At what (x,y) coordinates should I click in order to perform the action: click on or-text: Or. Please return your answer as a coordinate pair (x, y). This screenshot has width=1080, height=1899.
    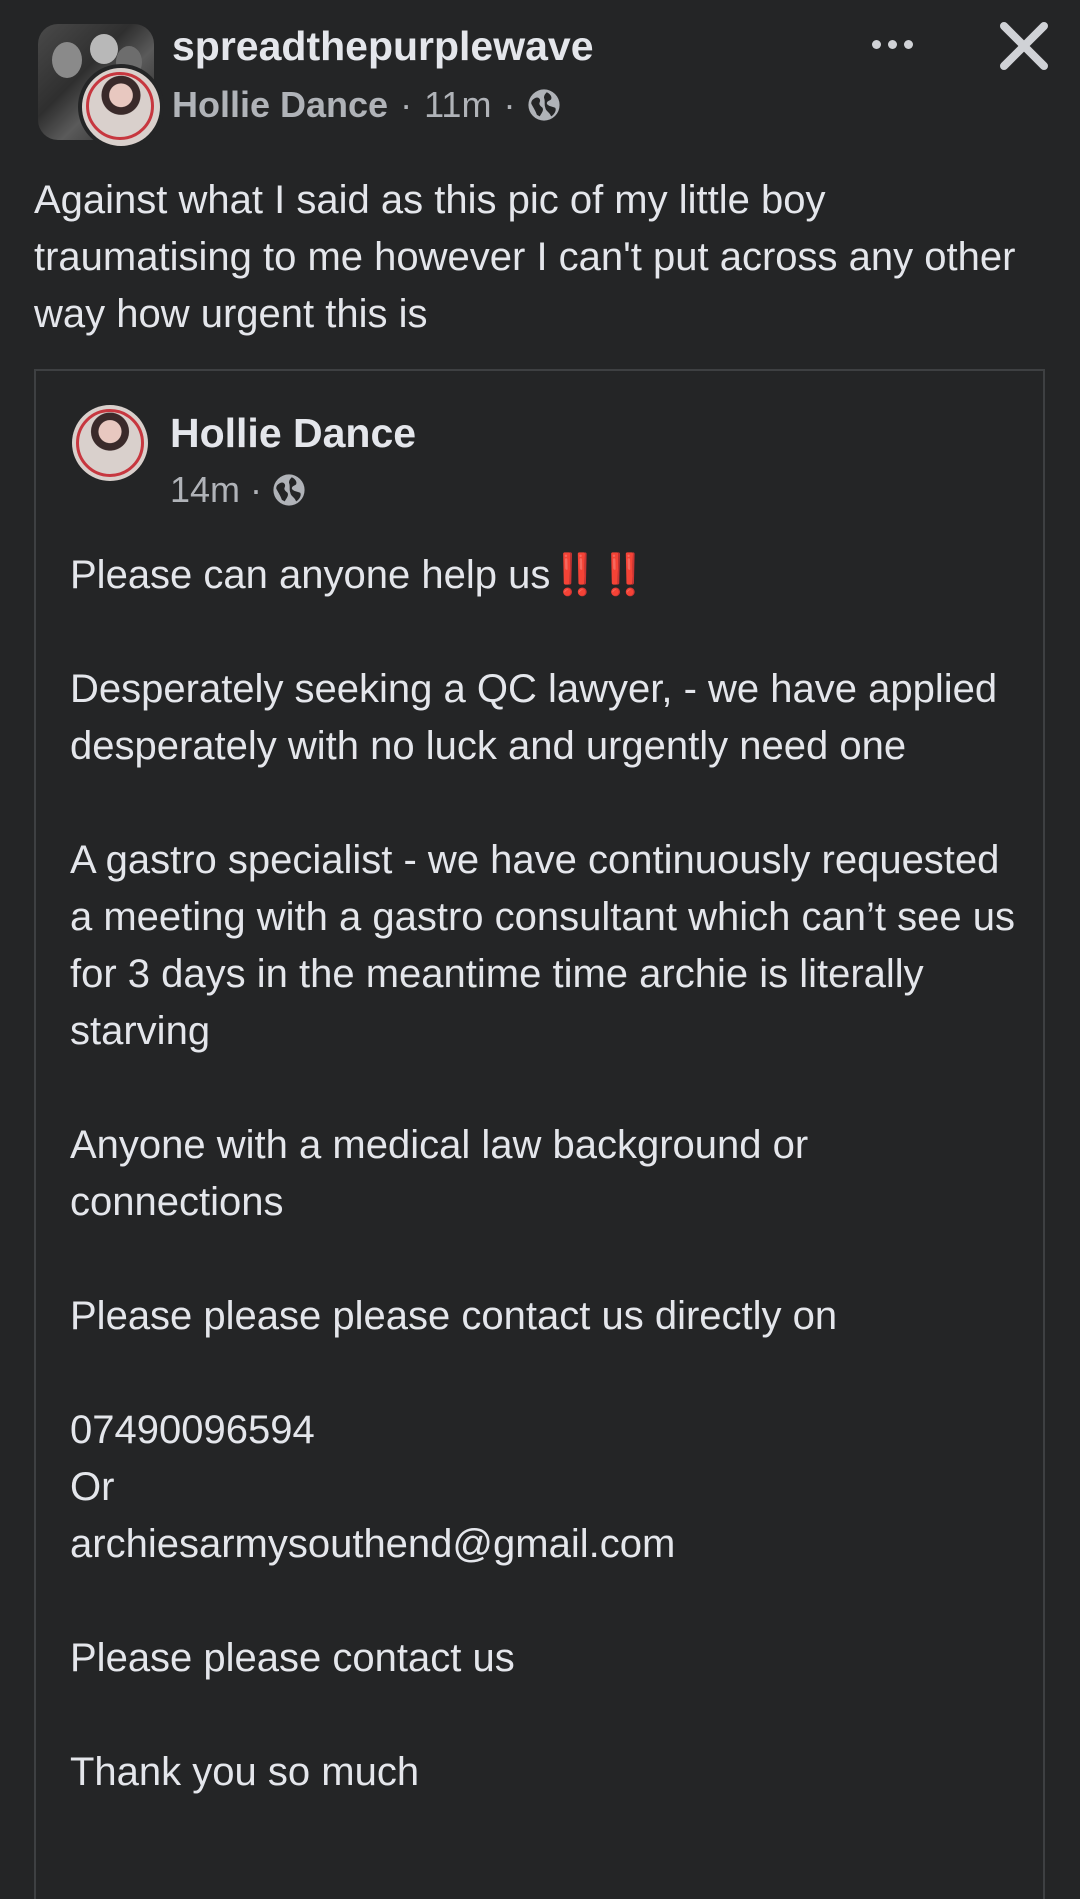
    Looking at the image, I should click on (92, 1487).